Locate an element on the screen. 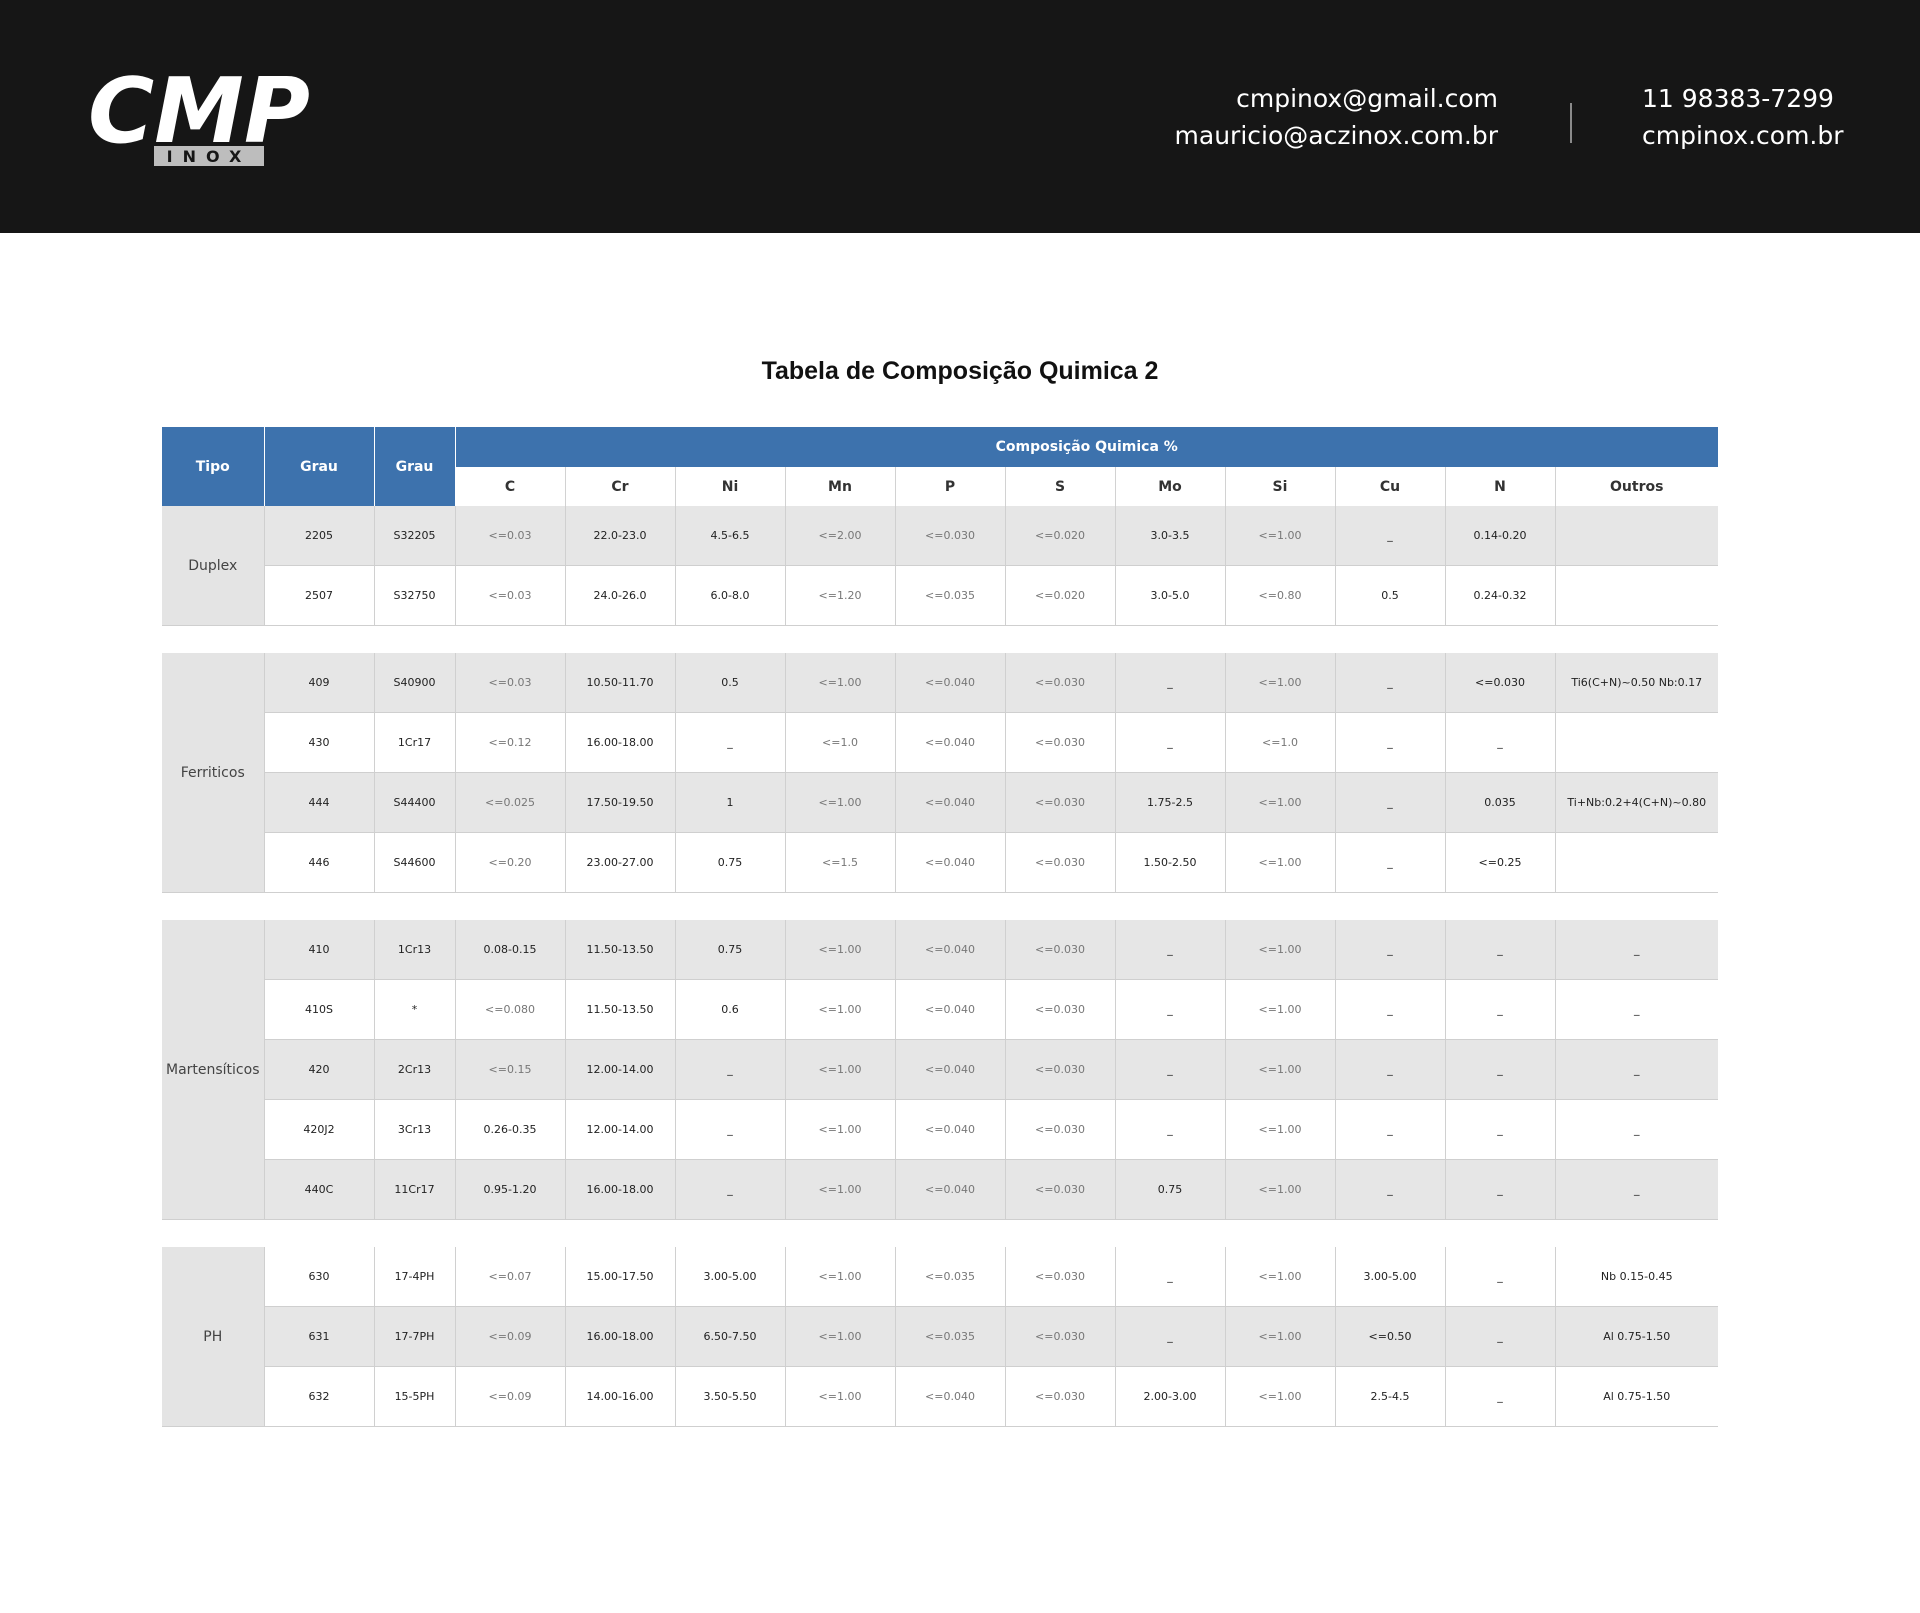  cmp-inox-logo: CMP INOX is located at coordinates (199, 116).